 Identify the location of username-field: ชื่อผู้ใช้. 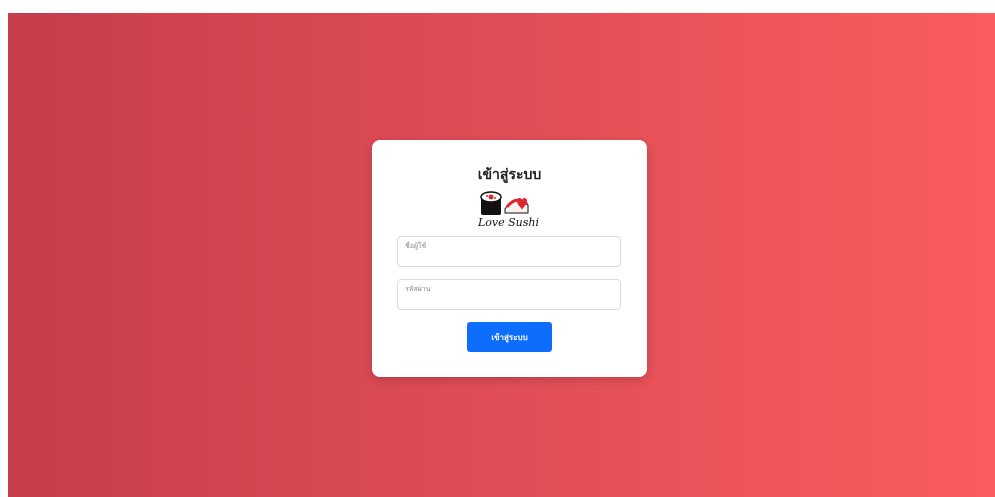
(509, 251).